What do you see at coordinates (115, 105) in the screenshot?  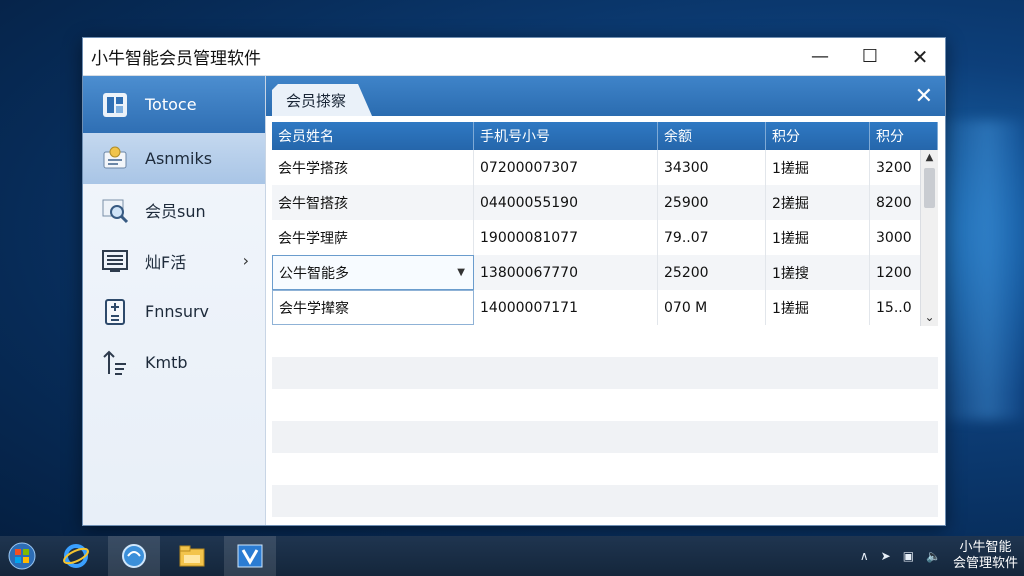 I see `app-logo-icon` at bounding box center [115, 105].